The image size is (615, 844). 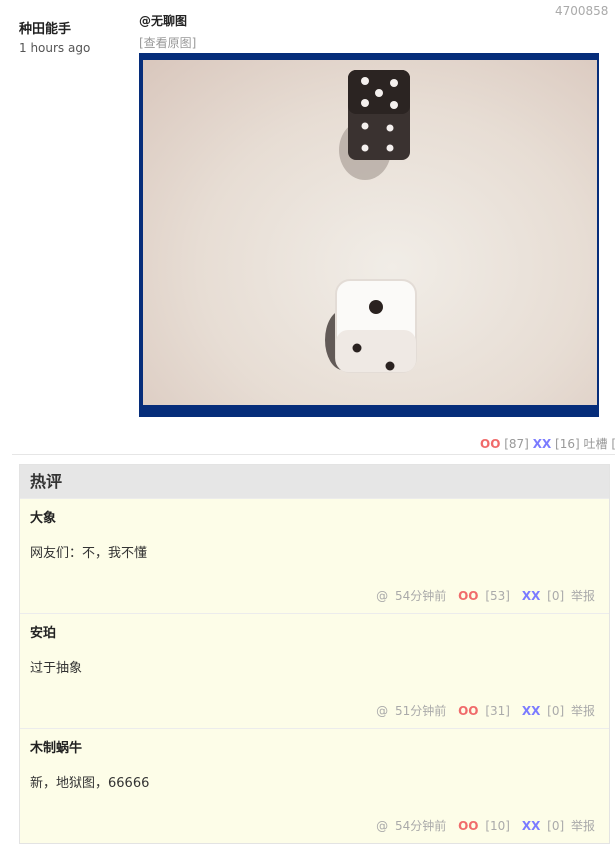 What do you see at coordinates (516, 444) in the screenshot?
I see `oo-count: [87]` at bounding box center [516, 444].